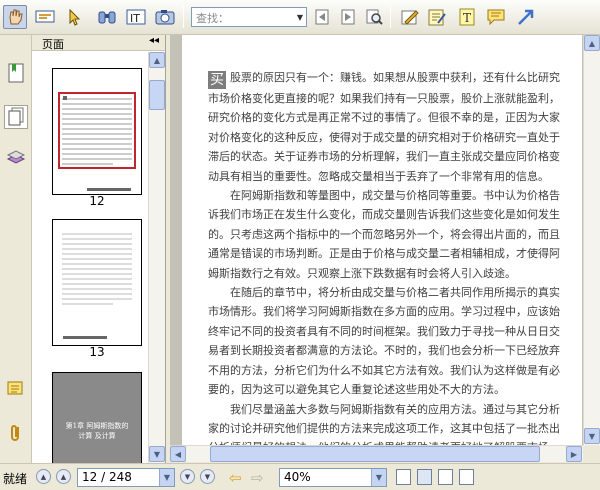  I want to click on hand-tool-icon, so click(15, 17).